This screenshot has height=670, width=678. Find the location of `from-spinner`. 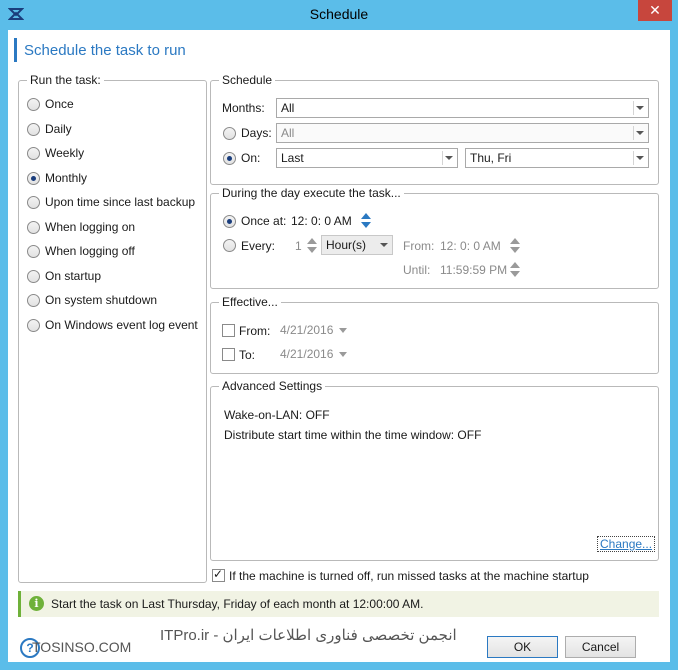

from-spinner is located at coordinates (515, 246).